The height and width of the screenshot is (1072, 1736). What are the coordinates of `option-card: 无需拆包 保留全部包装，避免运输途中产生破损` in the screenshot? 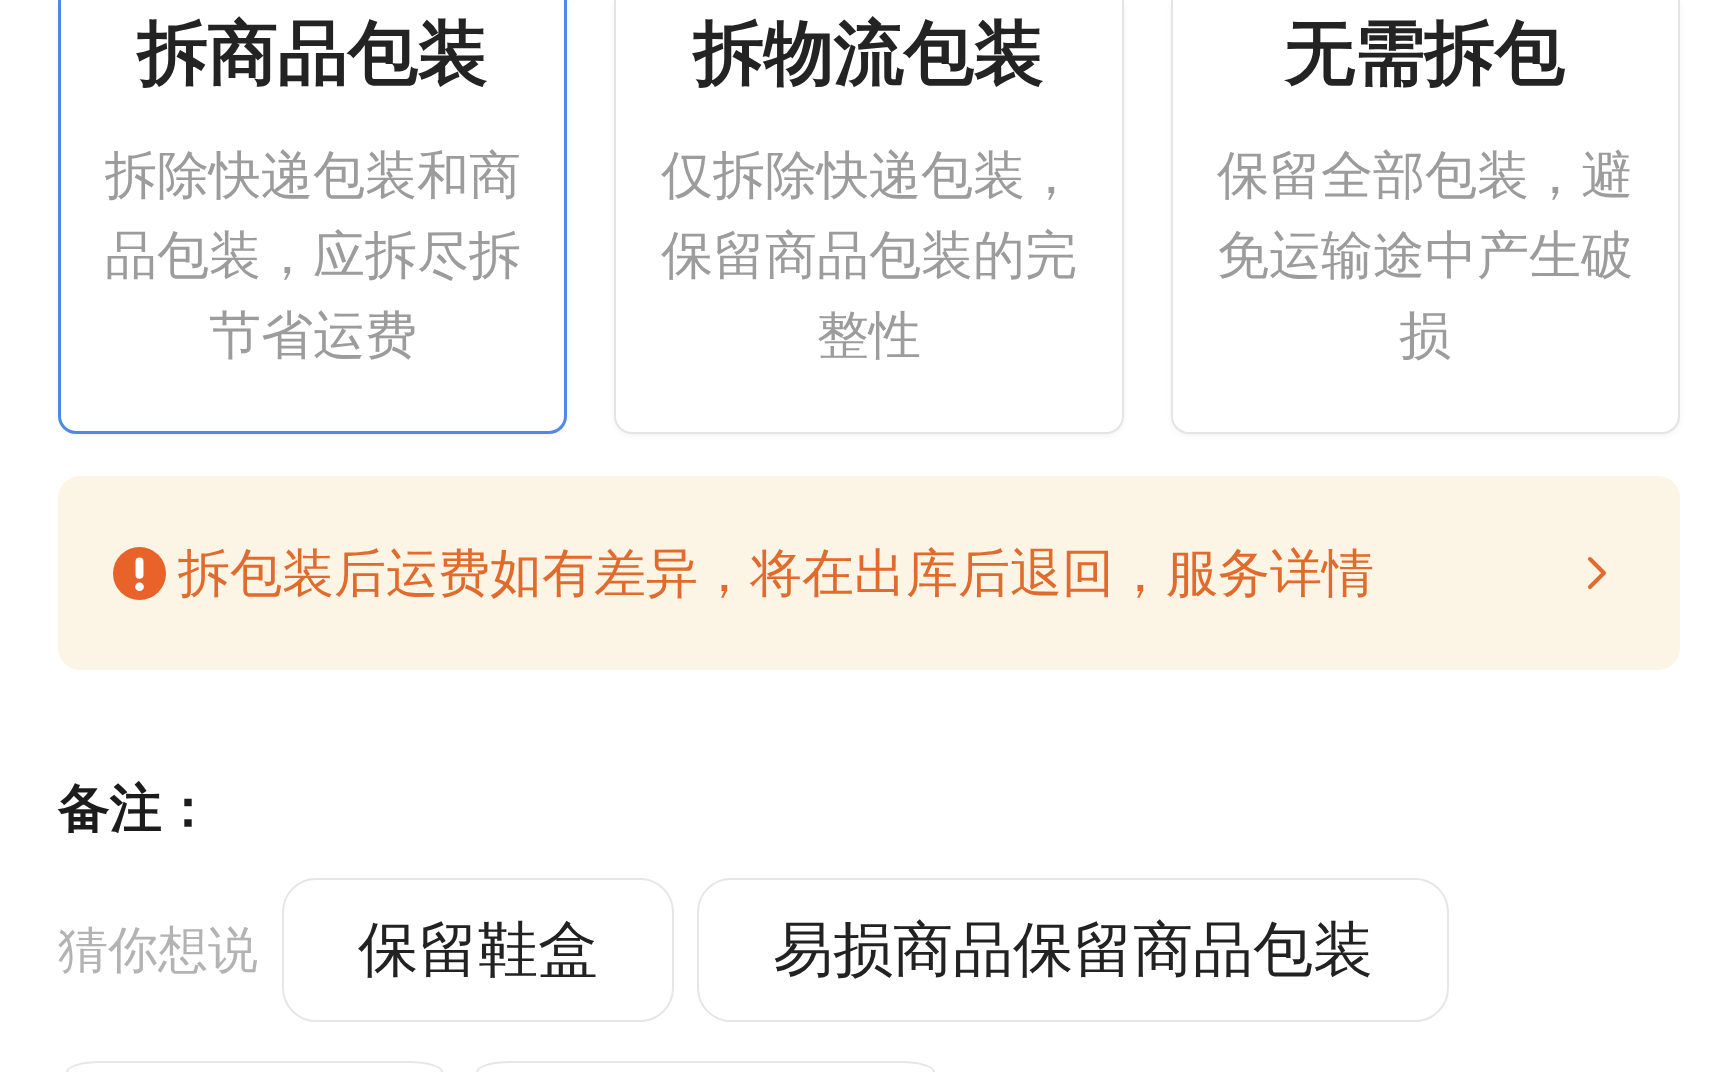 It's located at (1425, 217).